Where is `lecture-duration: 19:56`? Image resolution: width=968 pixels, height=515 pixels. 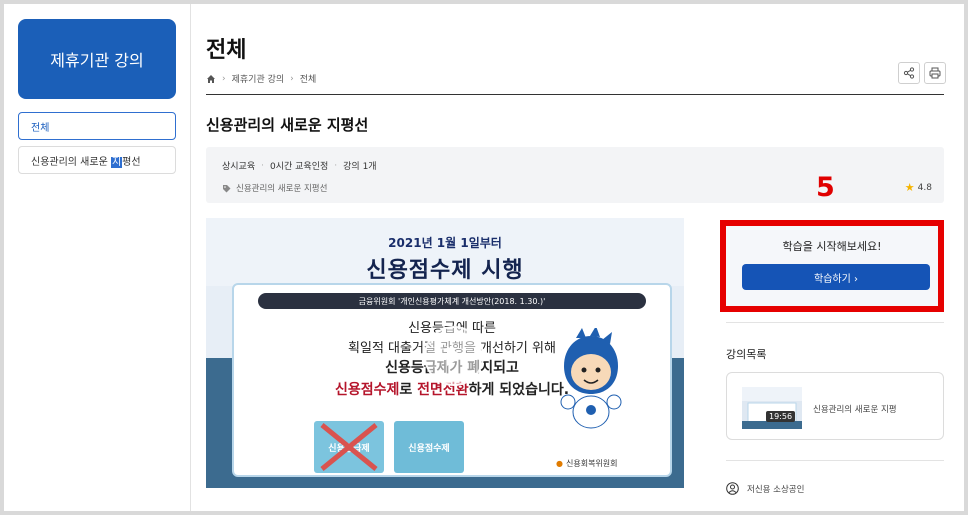
lecture-duration: 19:56 is located at coordinates (781, 416).